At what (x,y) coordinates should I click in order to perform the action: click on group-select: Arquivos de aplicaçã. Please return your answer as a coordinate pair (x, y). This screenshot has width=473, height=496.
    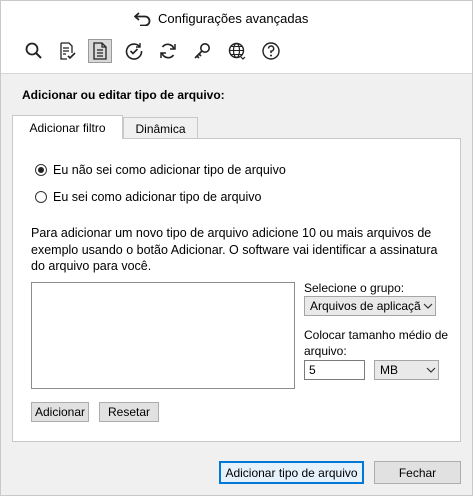
    Looking at the image, I should click on (370, 306).